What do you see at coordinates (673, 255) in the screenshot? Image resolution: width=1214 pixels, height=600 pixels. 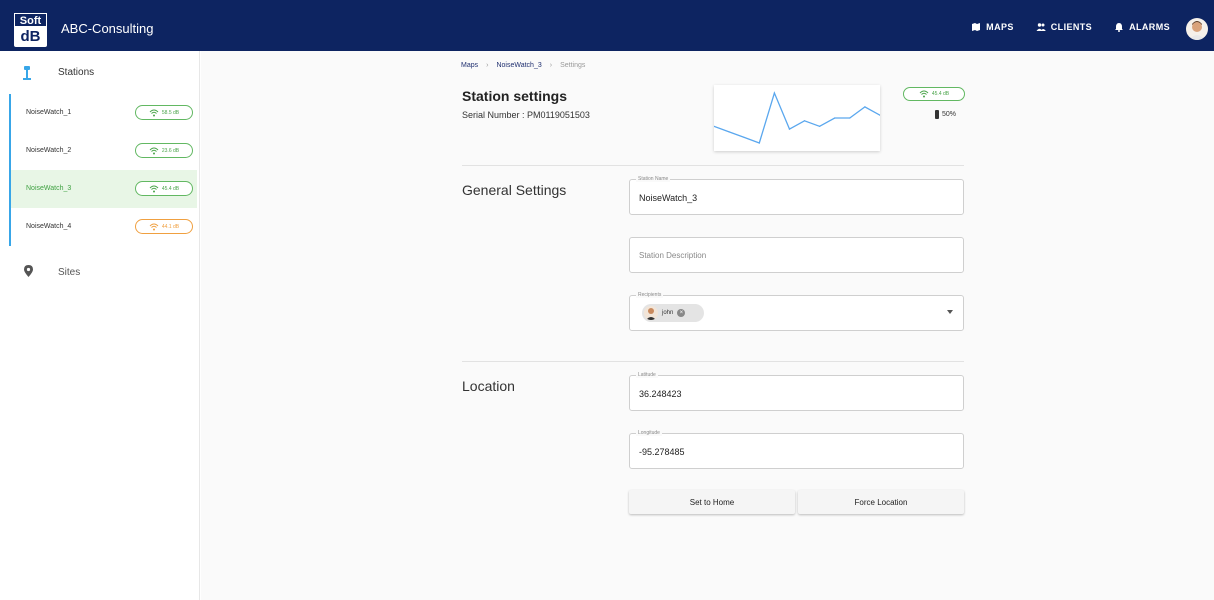 I see `station-description-placeholder: Station Description` at bounding box center [673, 255].